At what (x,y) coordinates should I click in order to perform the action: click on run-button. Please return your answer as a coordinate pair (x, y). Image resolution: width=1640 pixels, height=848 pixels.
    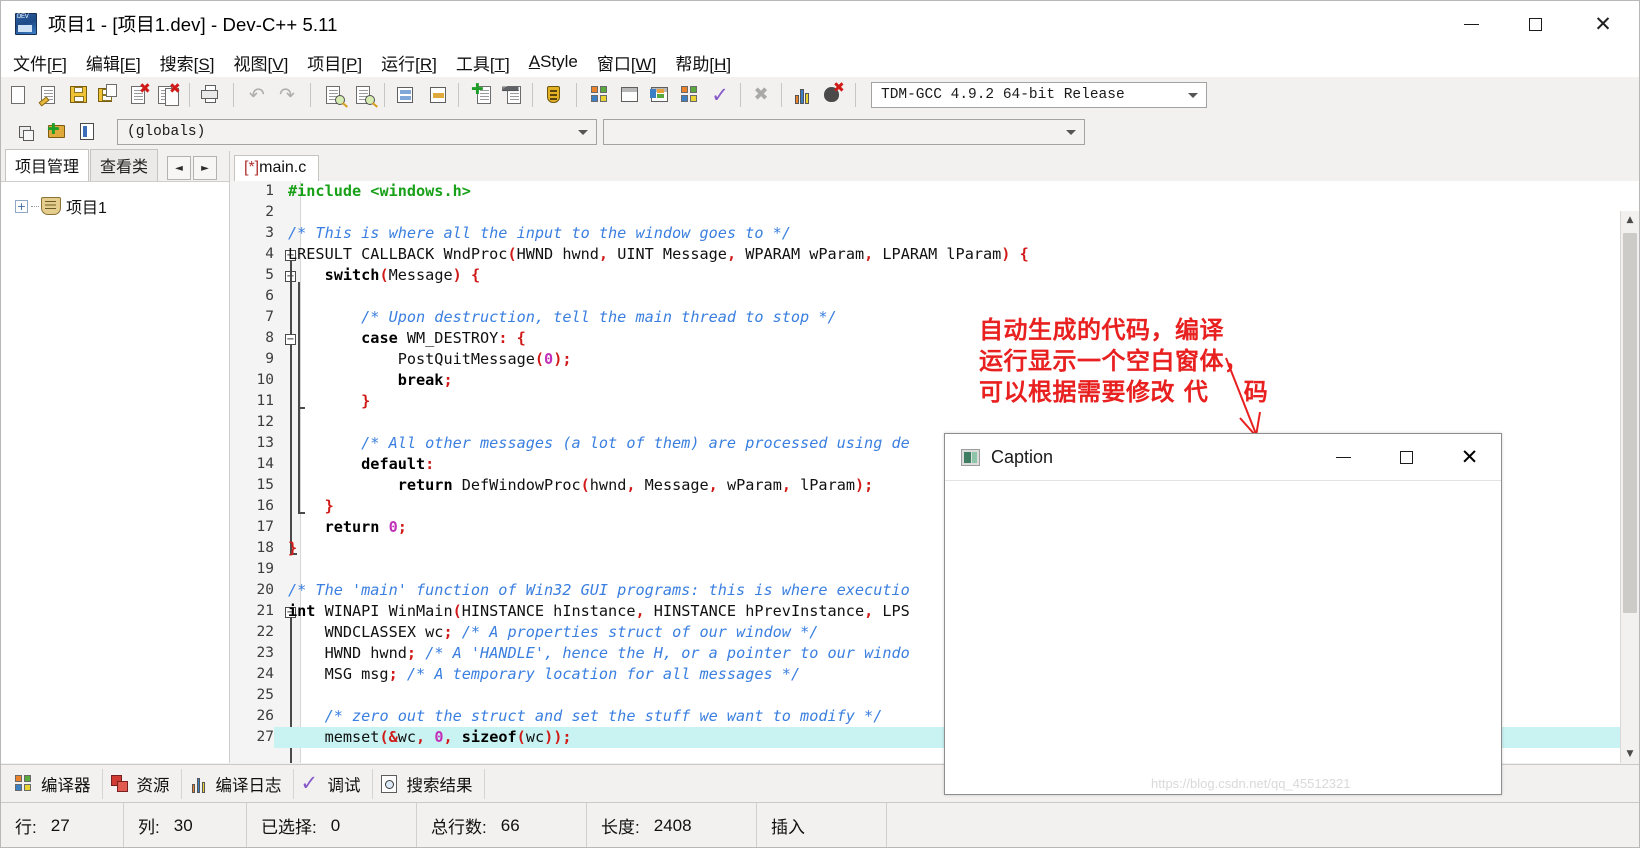
    Looking at the image, I should click on (630, 95).